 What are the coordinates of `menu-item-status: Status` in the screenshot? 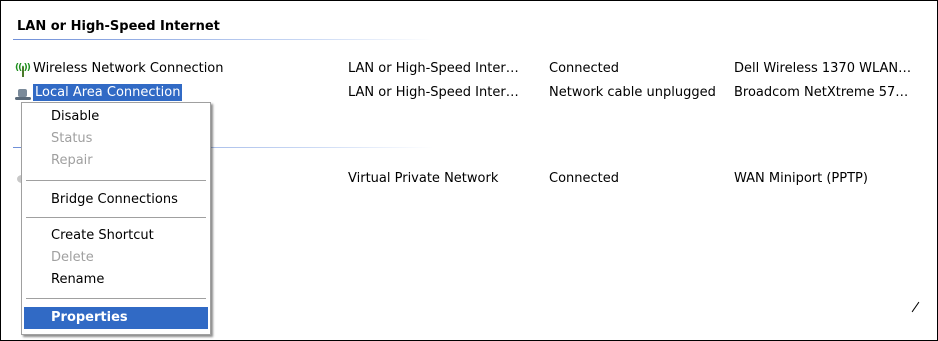 It's located at (72, 138).